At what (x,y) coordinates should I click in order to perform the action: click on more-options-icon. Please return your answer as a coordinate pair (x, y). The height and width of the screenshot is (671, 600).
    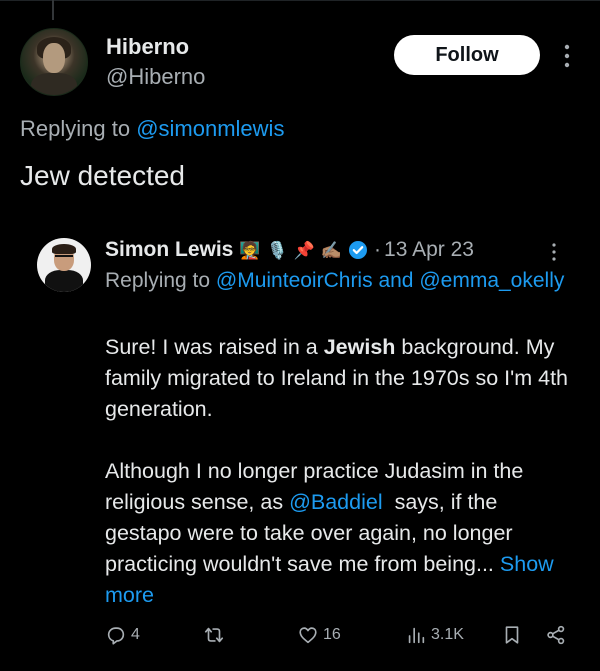
    Looking at the image, I should click on (567, 56).